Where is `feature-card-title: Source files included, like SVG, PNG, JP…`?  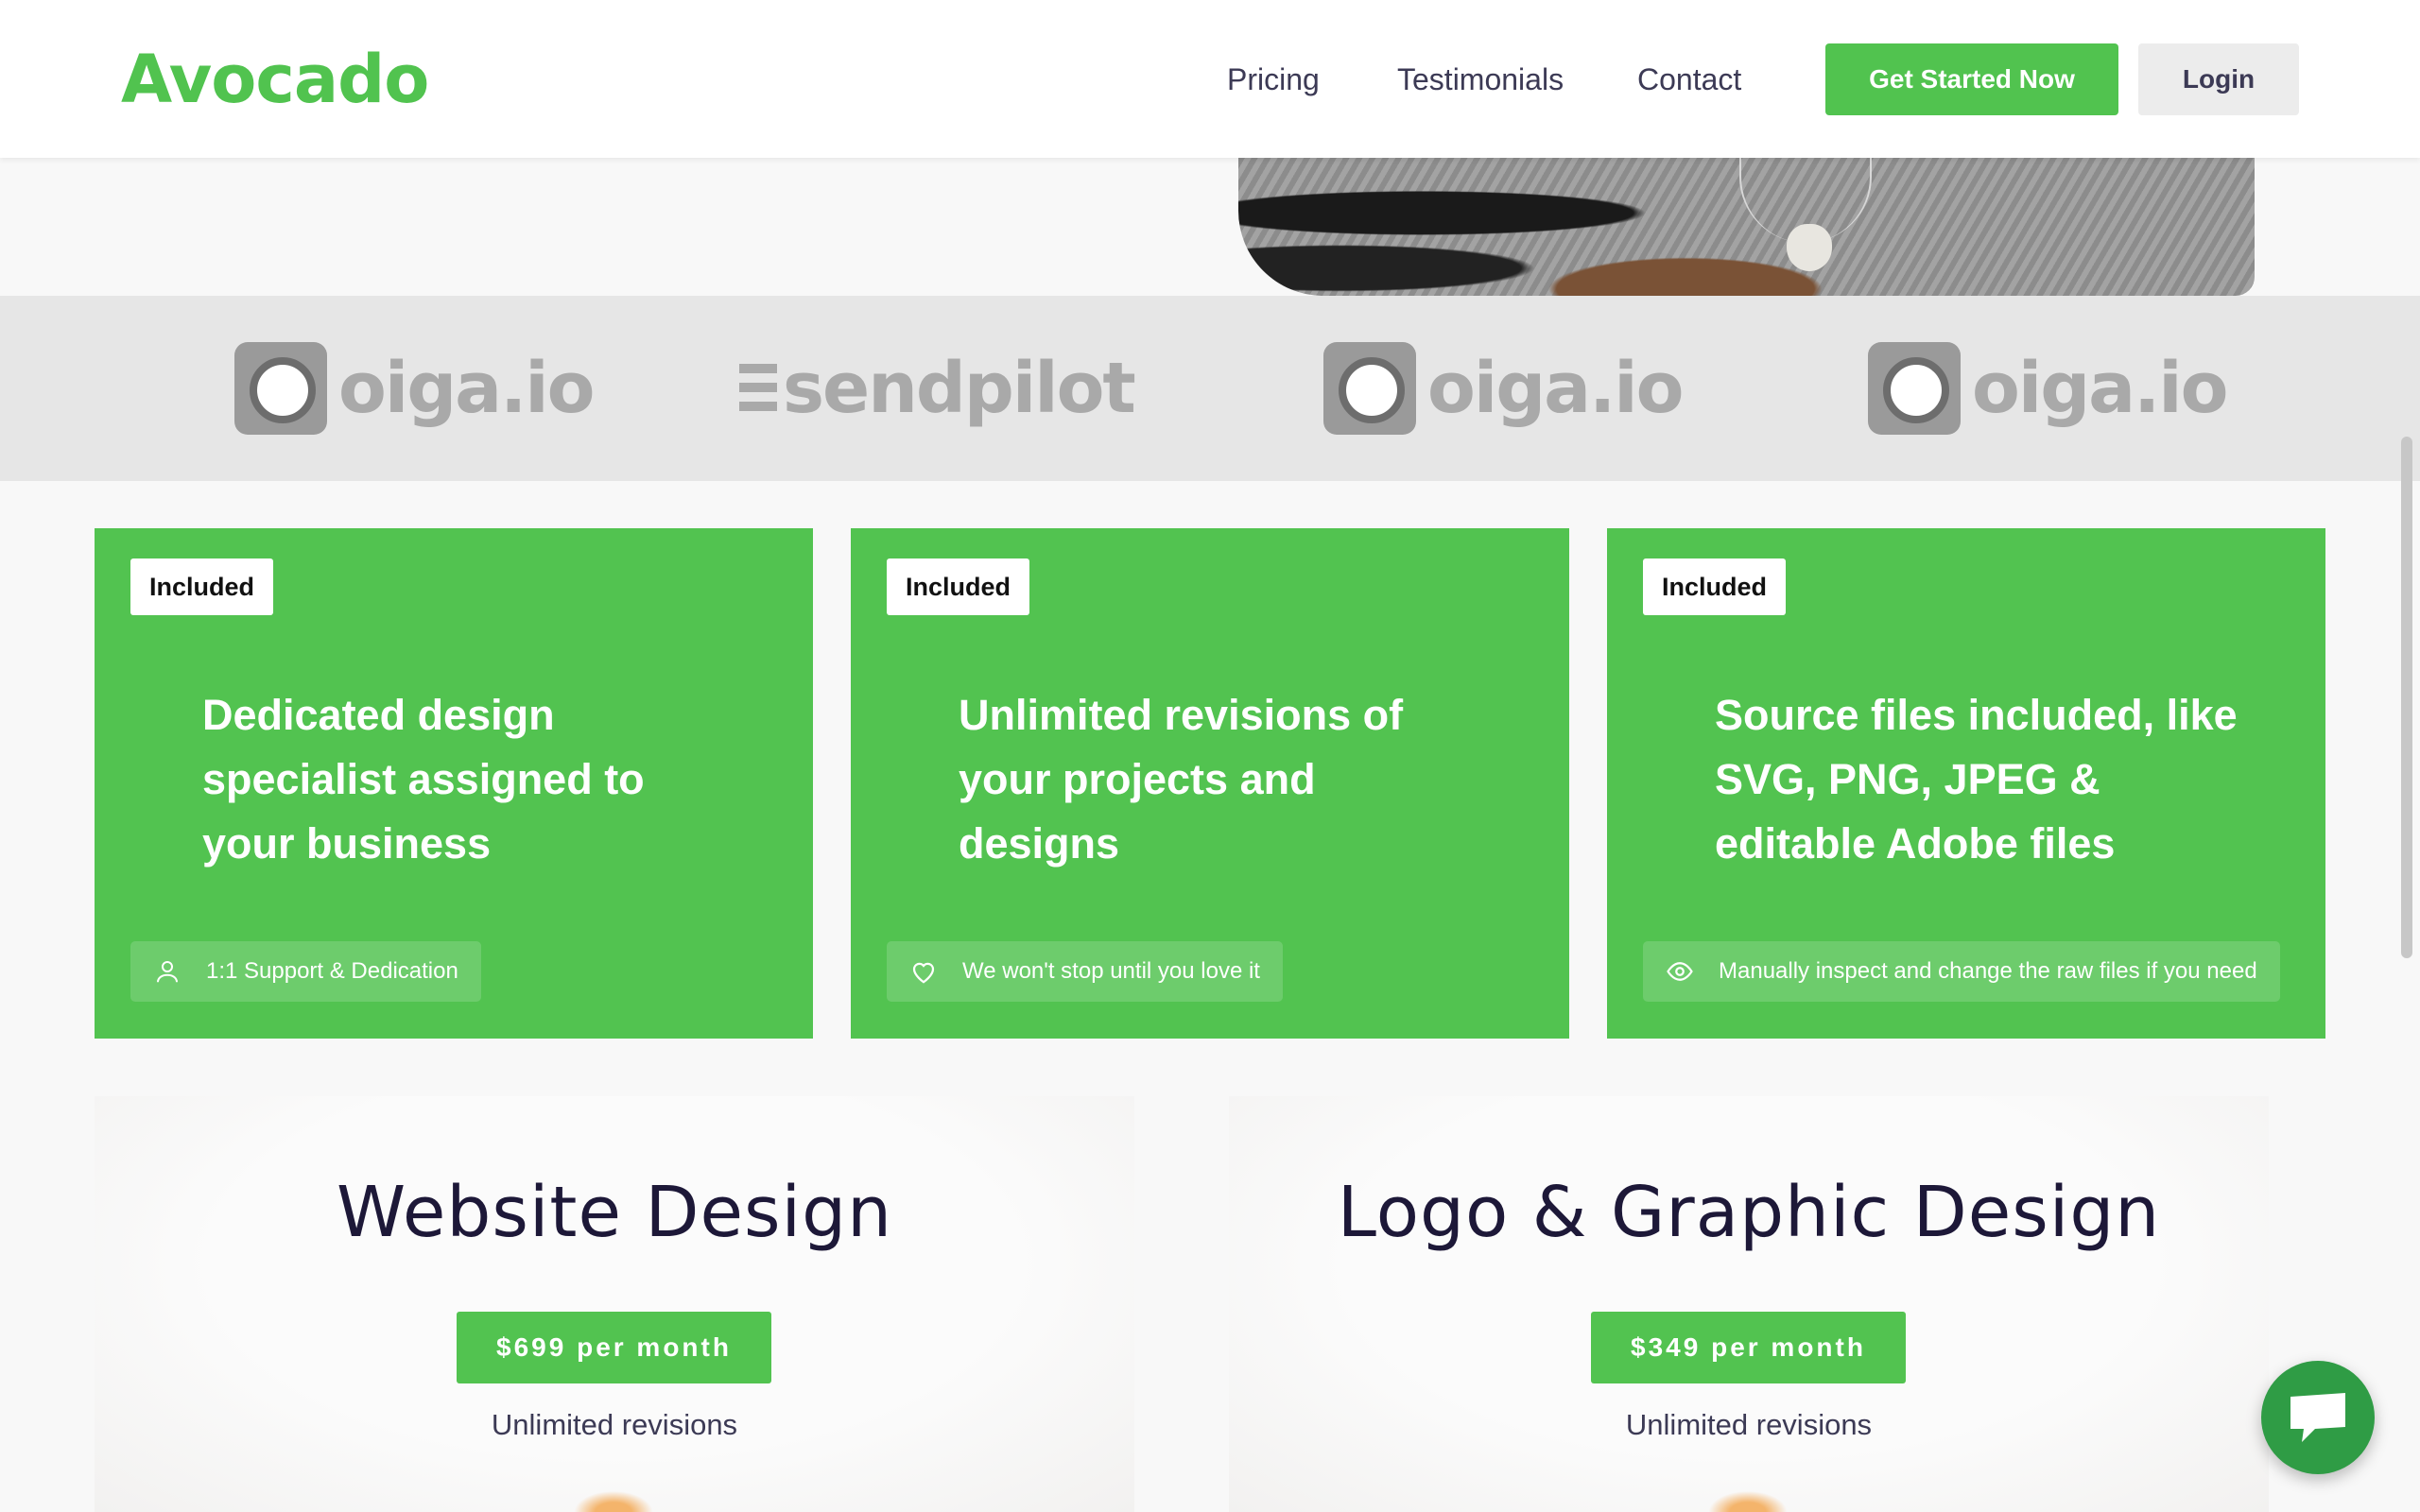
feature-card-title: Source files included, like SVG, PNG, JP… is located at coordinates (1977, 779).